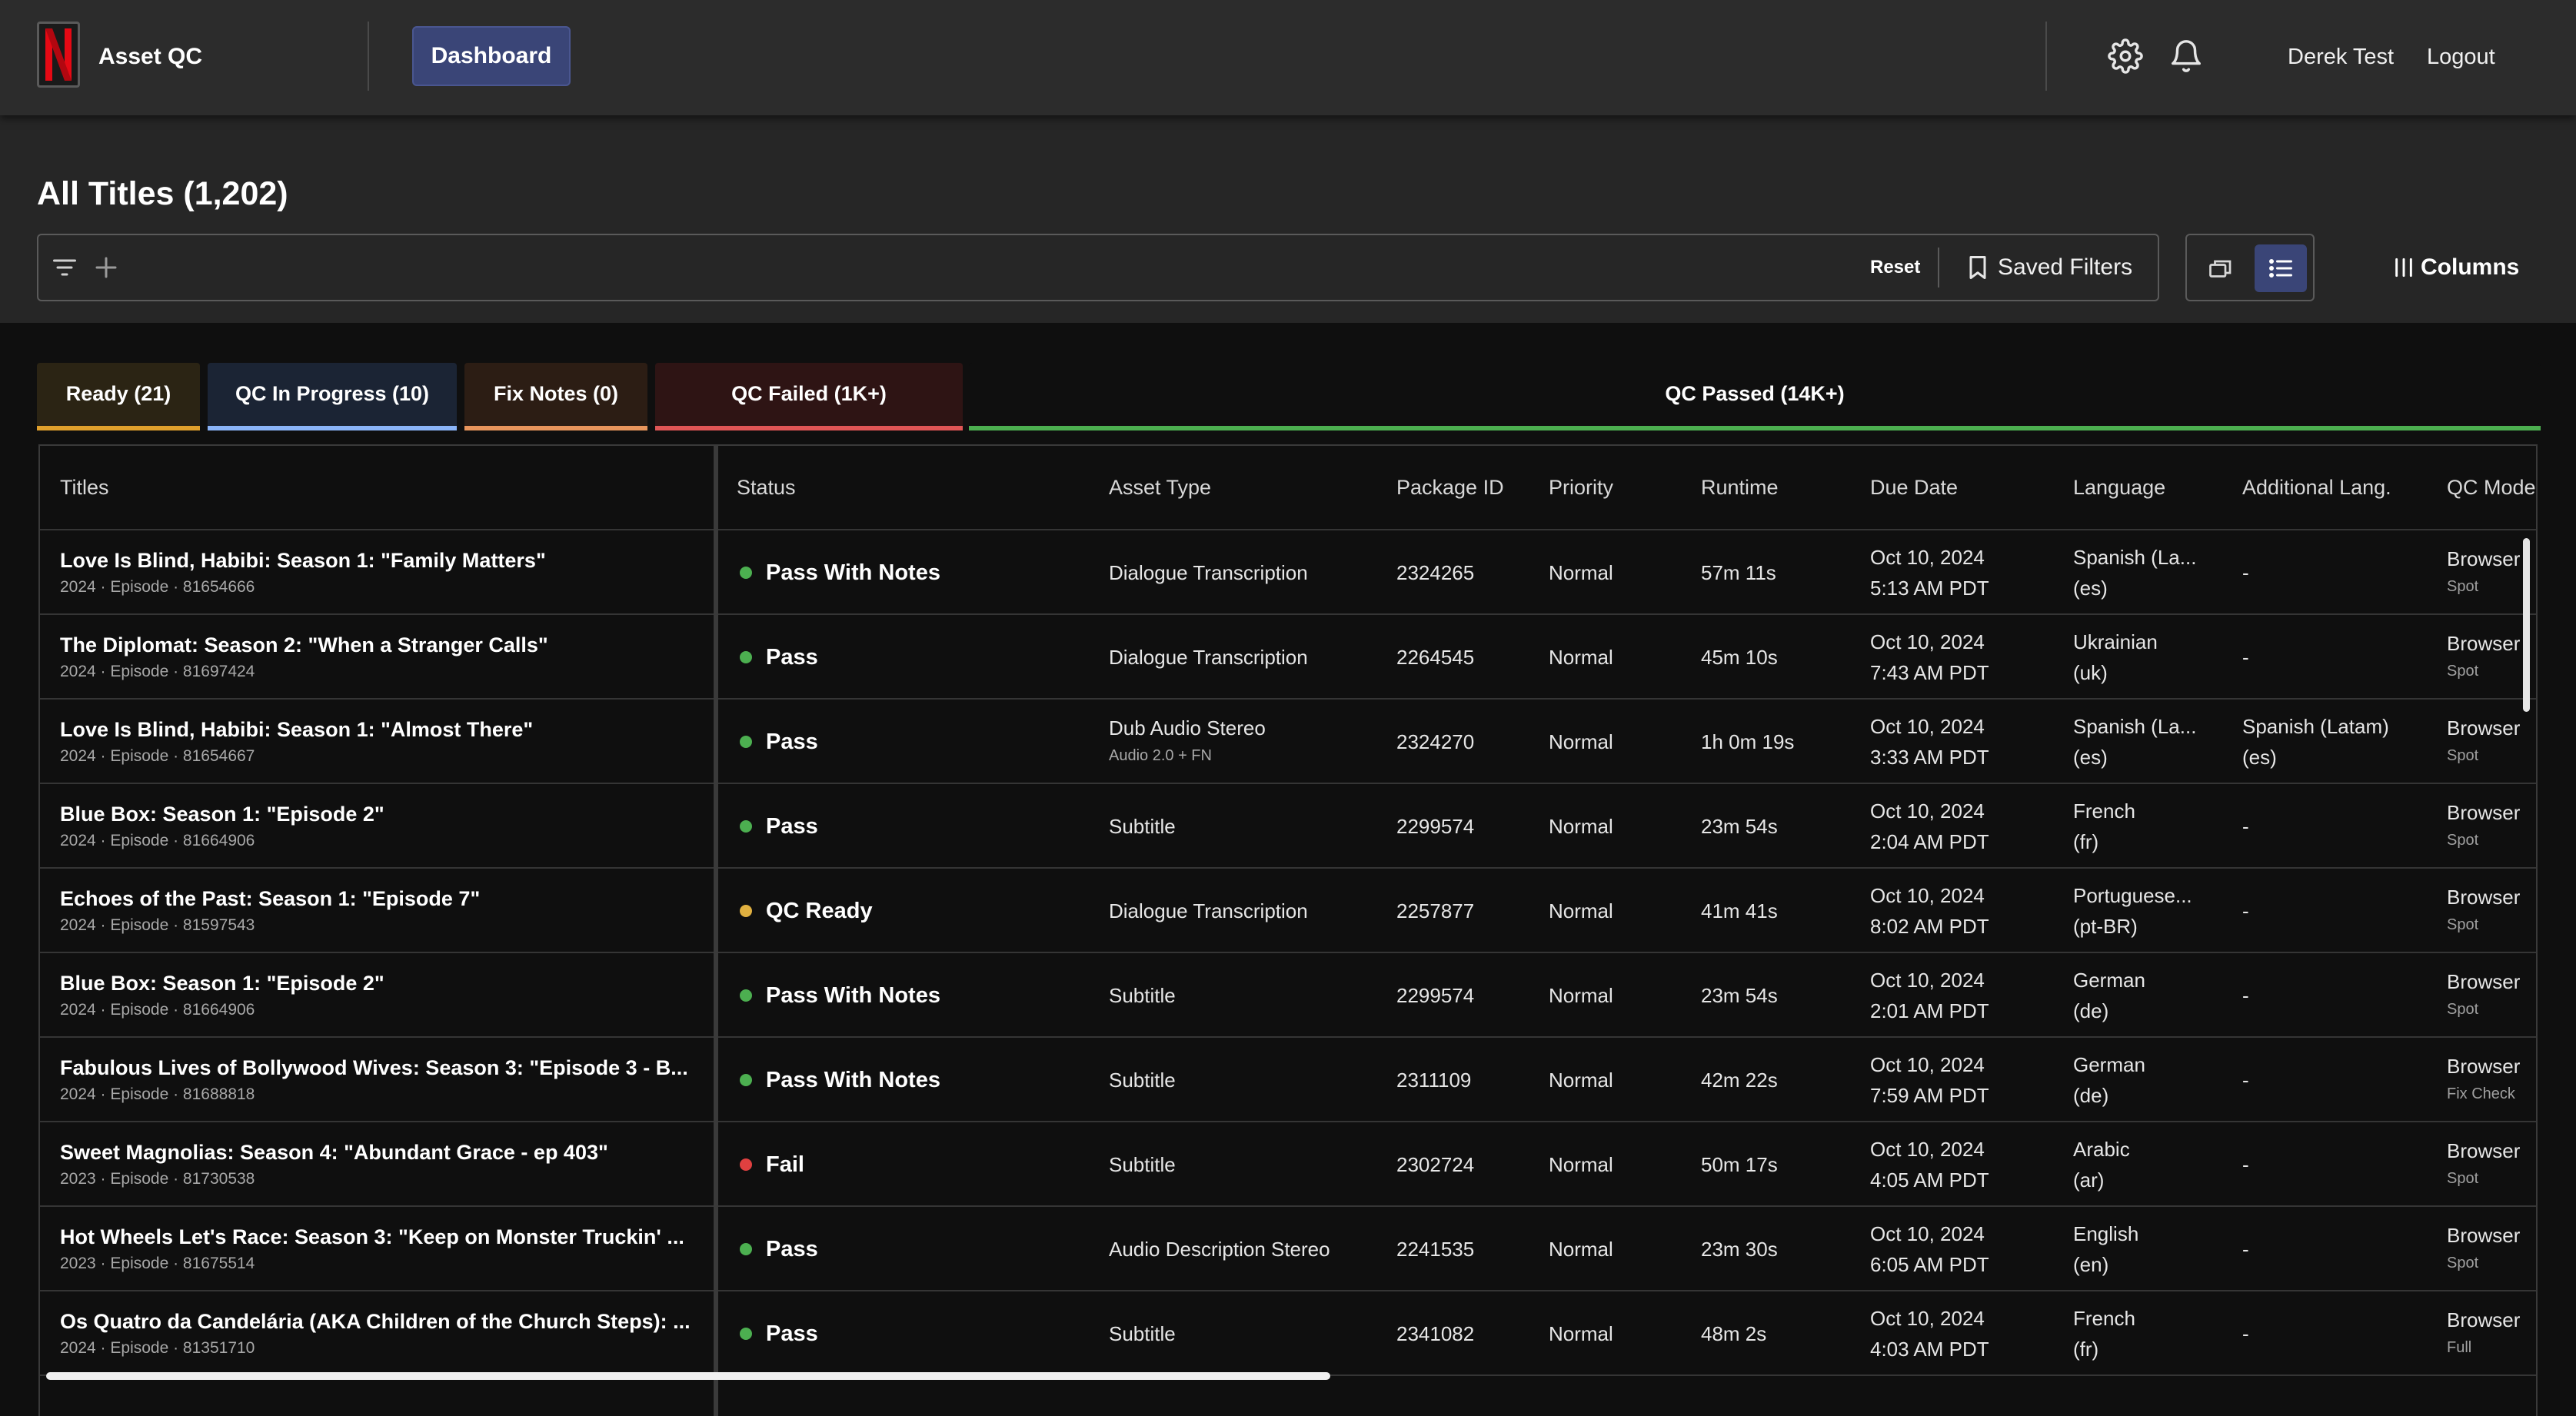 This screenshot has width=2576, height=1416. Describe the element at coordinates (1436, 1250) in the screenshot. I see `package-id: 2241535` at that location.